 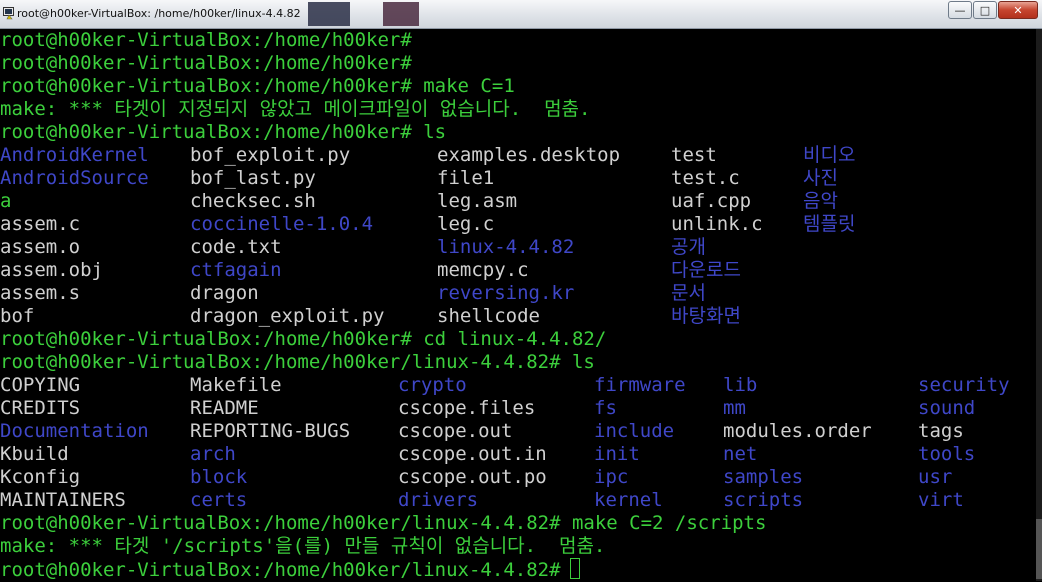 What do you see at coordinates (734, 408) in the screenshot?
I see `ls-entry: mm` at bounding box center [734, 408].